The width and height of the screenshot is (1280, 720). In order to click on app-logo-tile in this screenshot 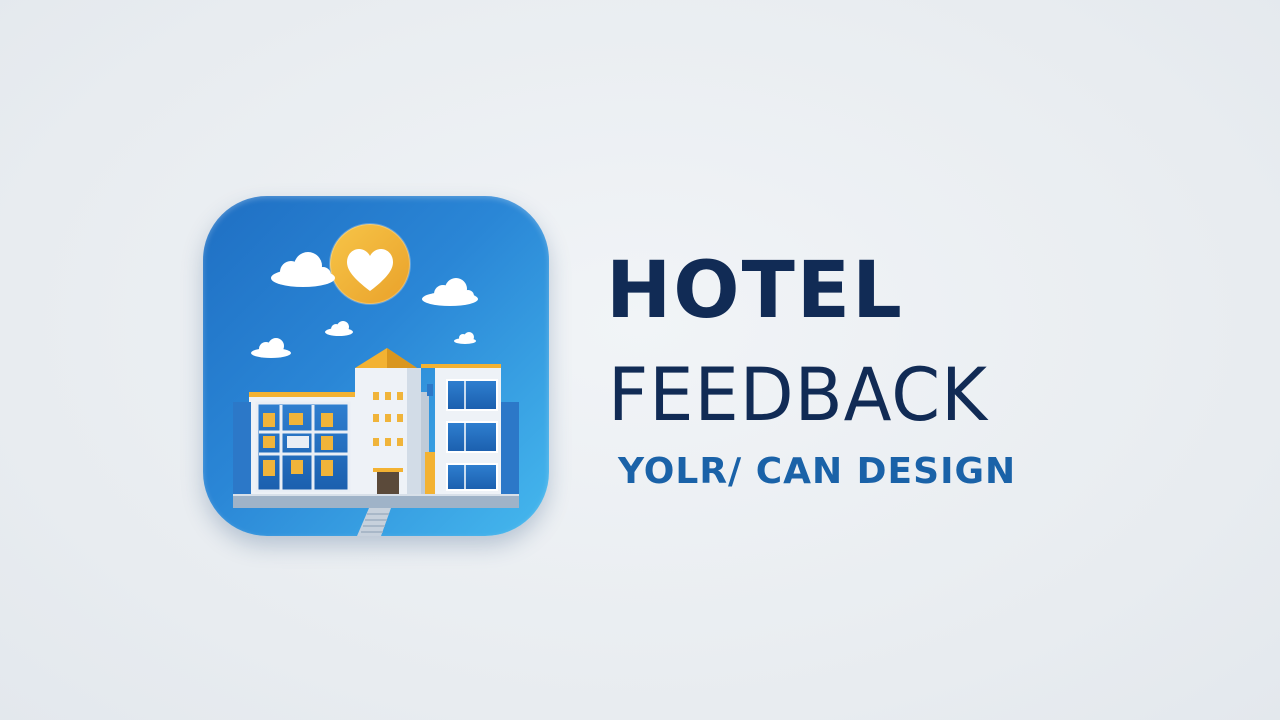, I will do `click(376, 366)`.